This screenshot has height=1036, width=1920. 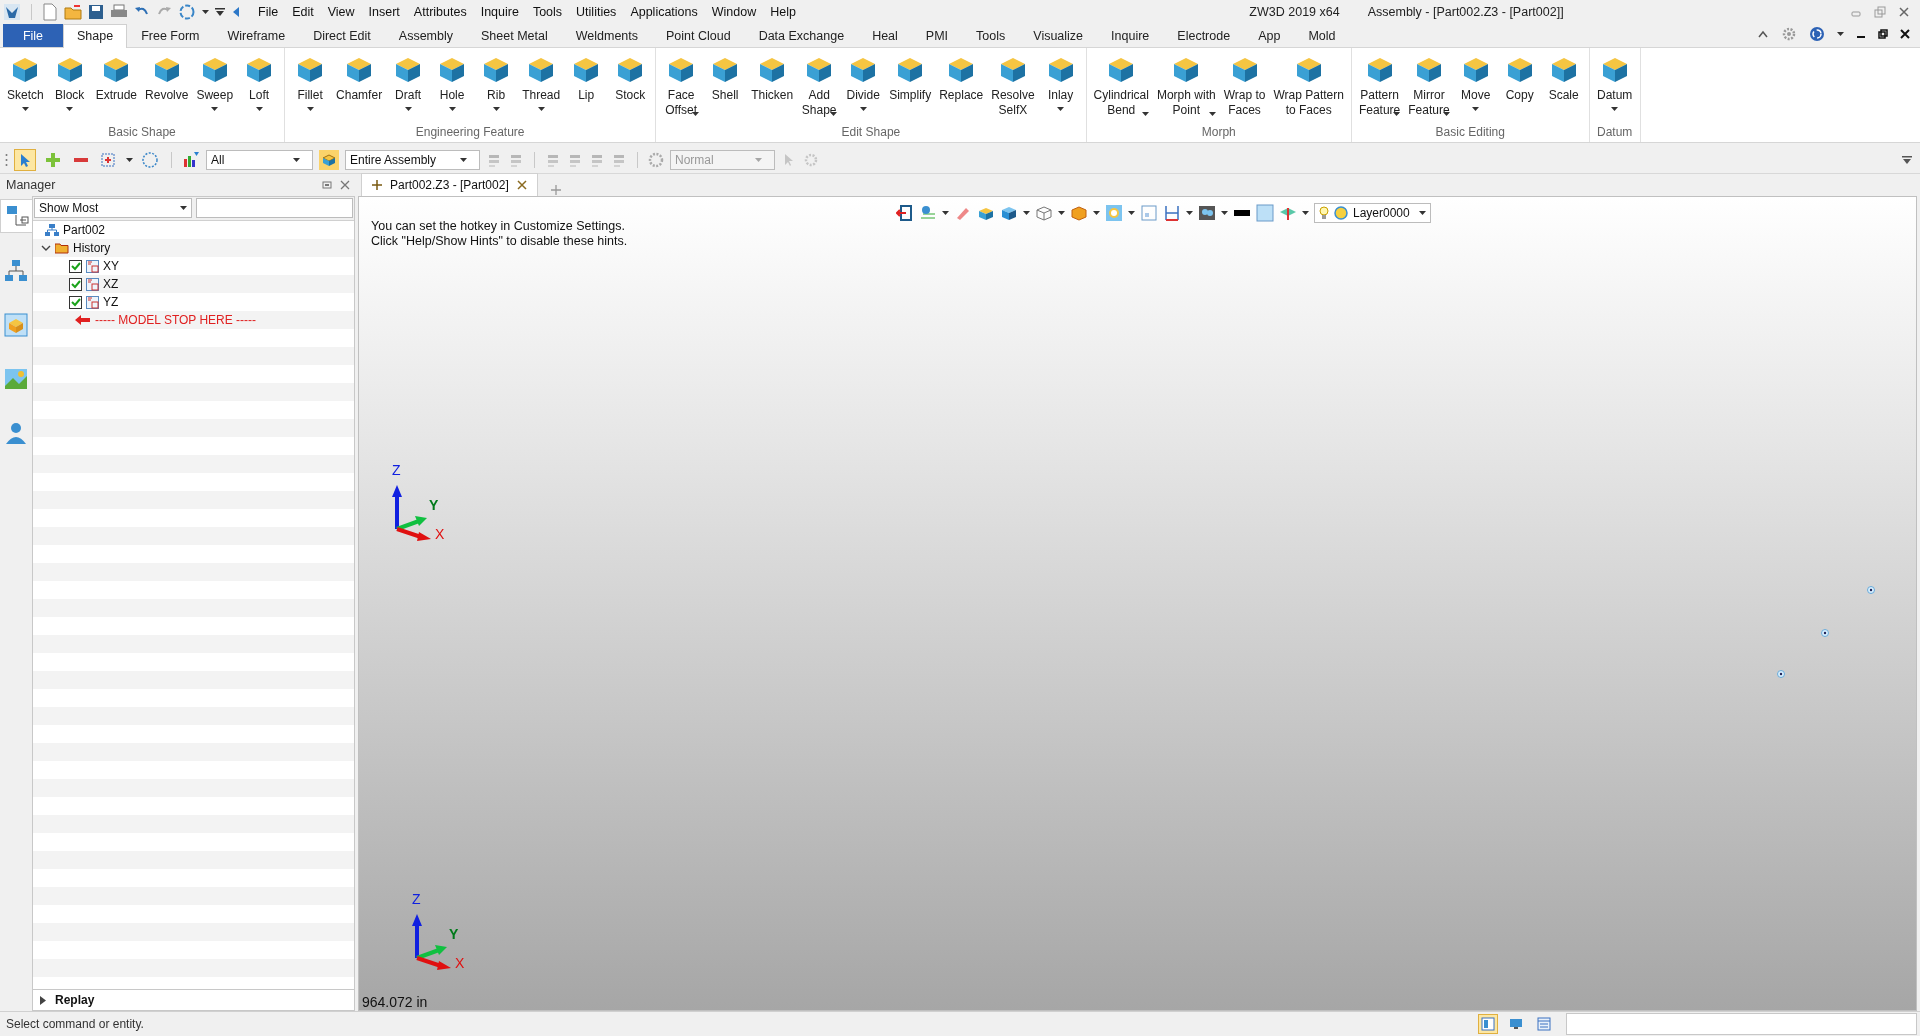 I want to click on save-icon, so click(x=96, y=12).